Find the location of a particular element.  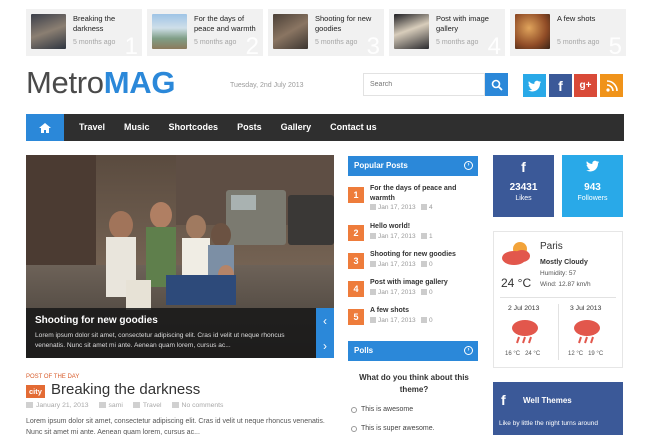

facebook-button: f is located at coordinates (560, 85).